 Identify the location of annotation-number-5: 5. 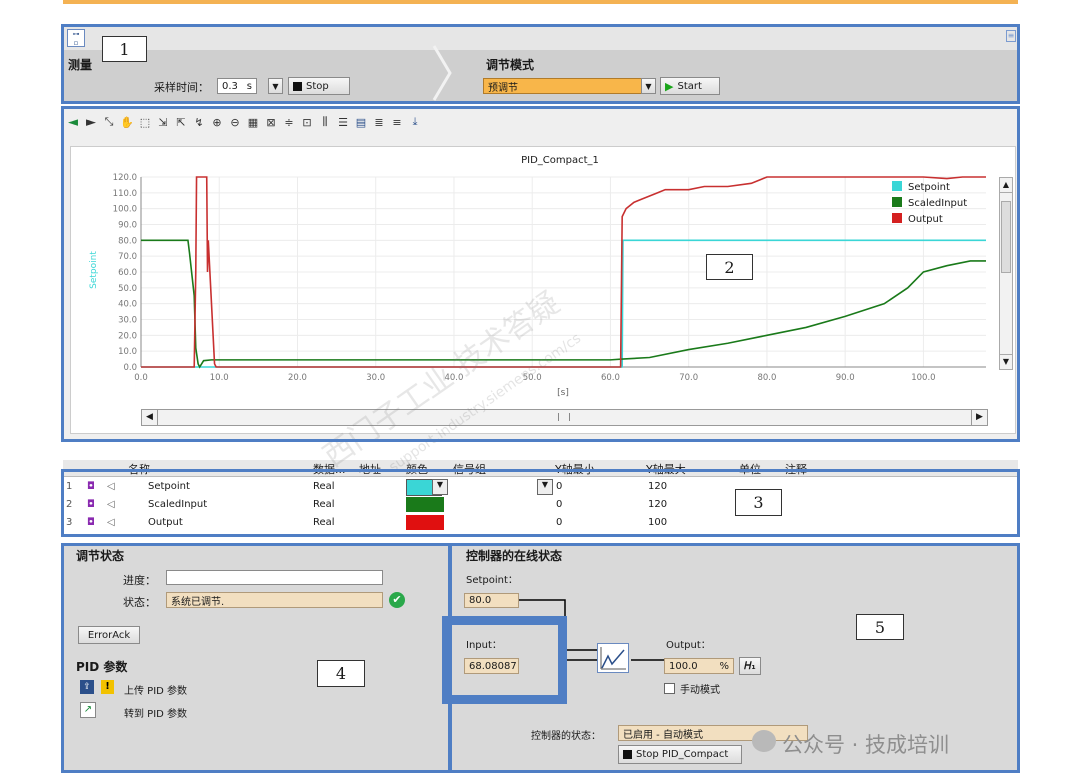
(880, 627).